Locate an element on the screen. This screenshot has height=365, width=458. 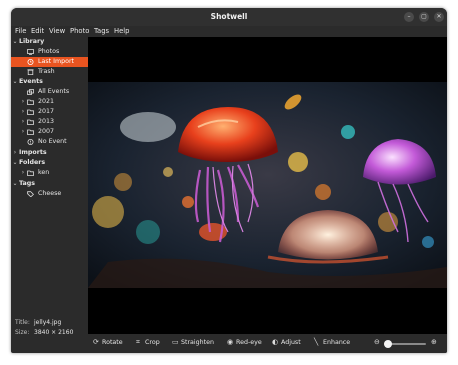
eye-icon: ◉ is located at coordinates (230, 342).